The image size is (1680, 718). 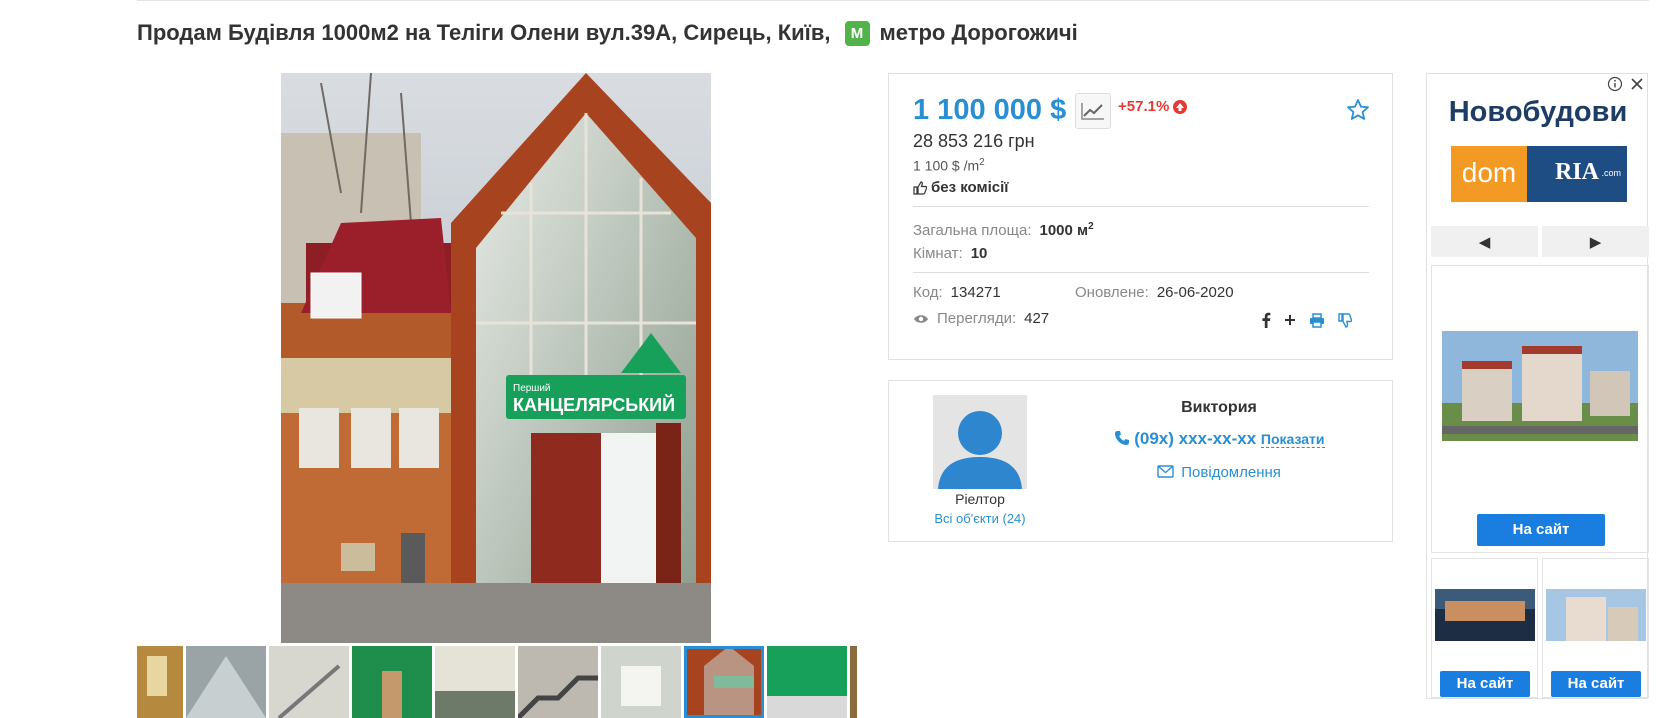 I want to click on all-objects-link: Всі об'єкти (24), so click(x=980, y=518).